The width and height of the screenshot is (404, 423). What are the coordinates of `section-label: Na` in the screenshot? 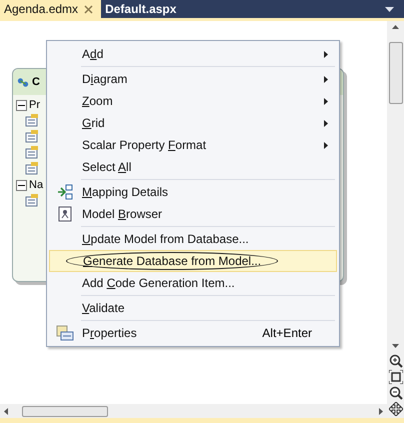 It's located at (36, 185).